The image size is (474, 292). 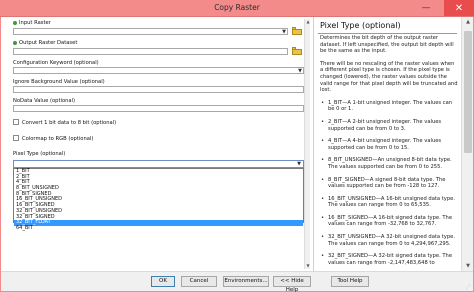 I want to click on cancel-button: Cancel, so click(x=199, y=281).